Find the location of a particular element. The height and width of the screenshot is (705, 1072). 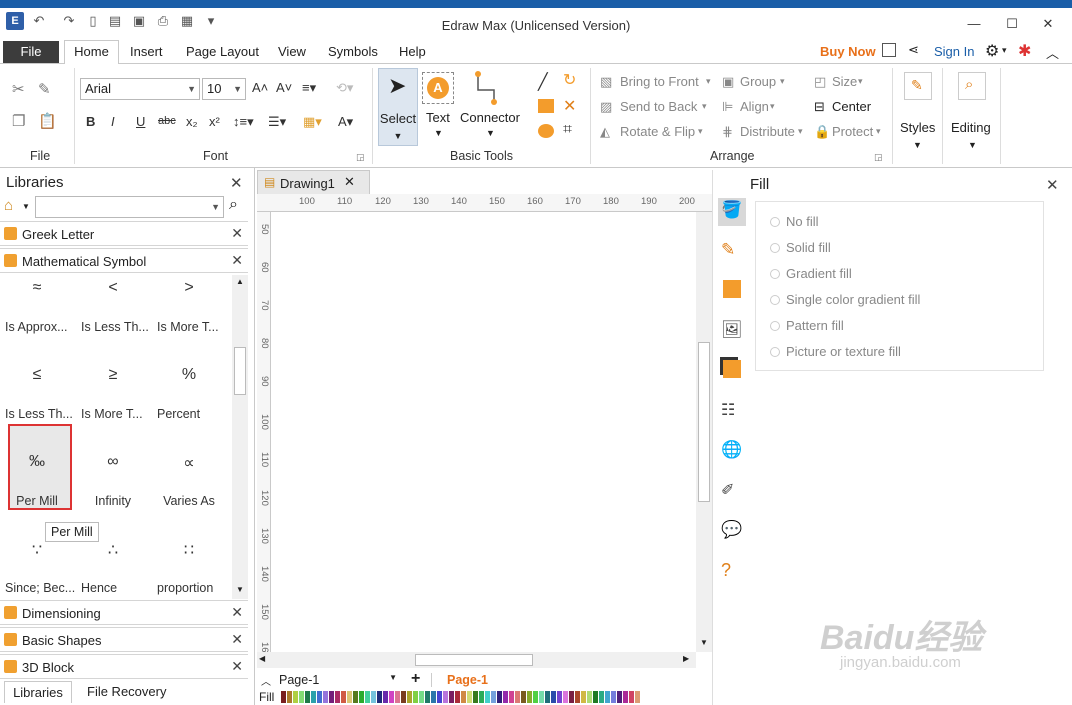

rectangle-icon is located at coordinates (546, 106).